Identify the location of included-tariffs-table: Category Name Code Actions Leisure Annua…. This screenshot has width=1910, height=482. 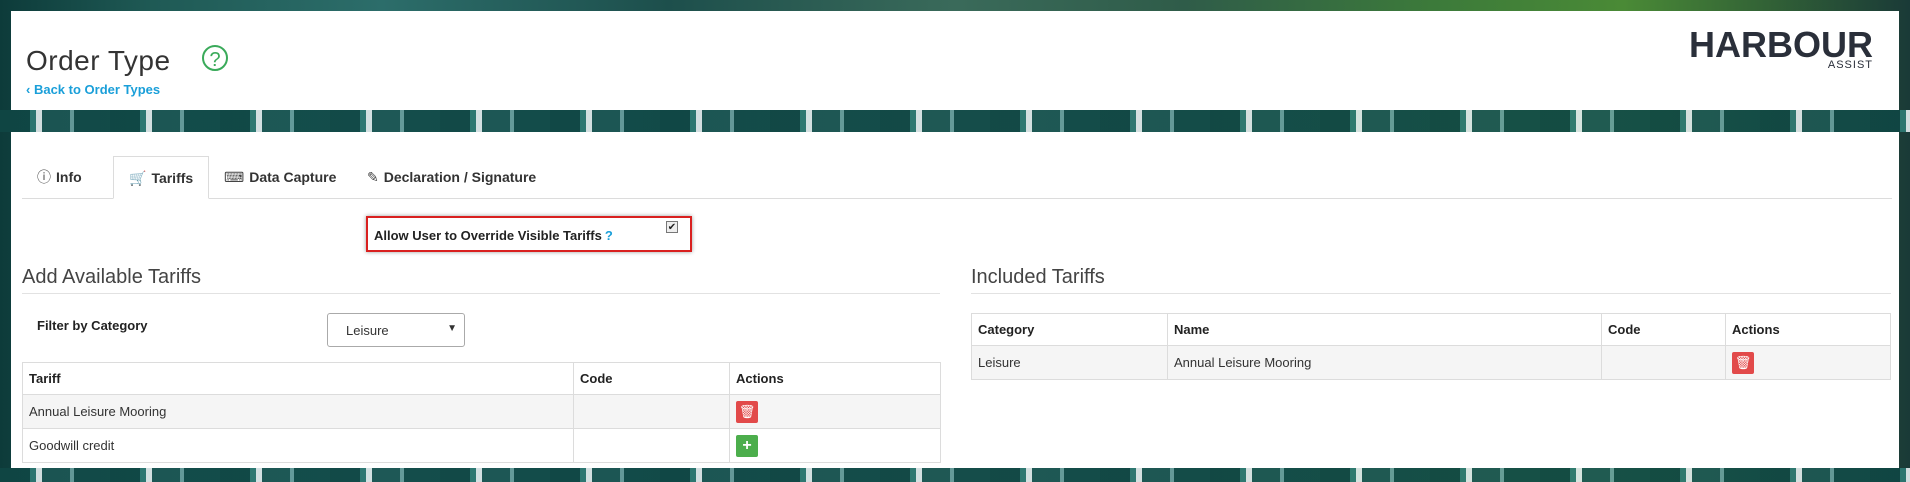
(1431, 346).